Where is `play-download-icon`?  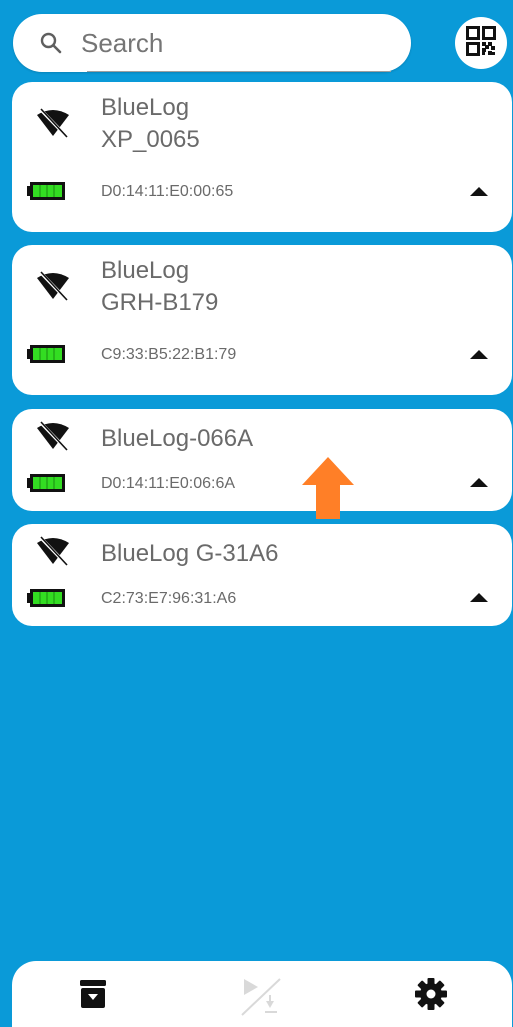
play-download-icon is located at coordinates (262, 999).